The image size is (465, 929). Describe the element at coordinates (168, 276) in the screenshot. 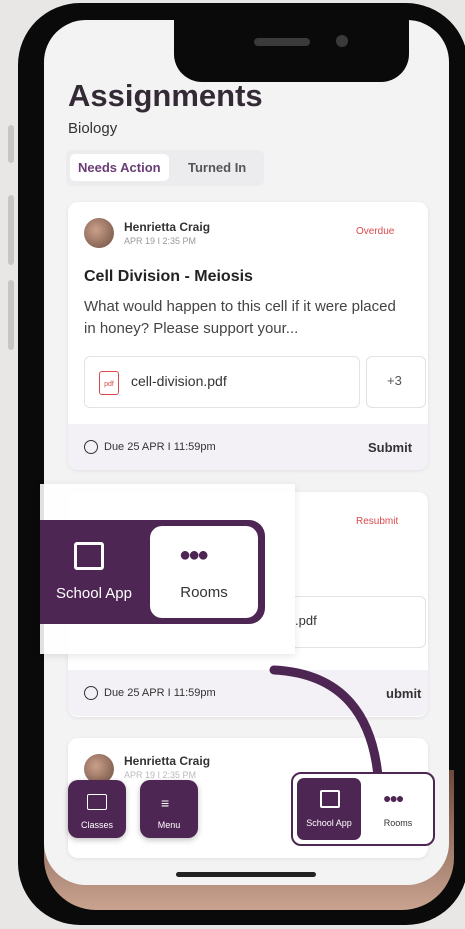

I see `assignment-title: Cell Division - Meiosis` at that location.